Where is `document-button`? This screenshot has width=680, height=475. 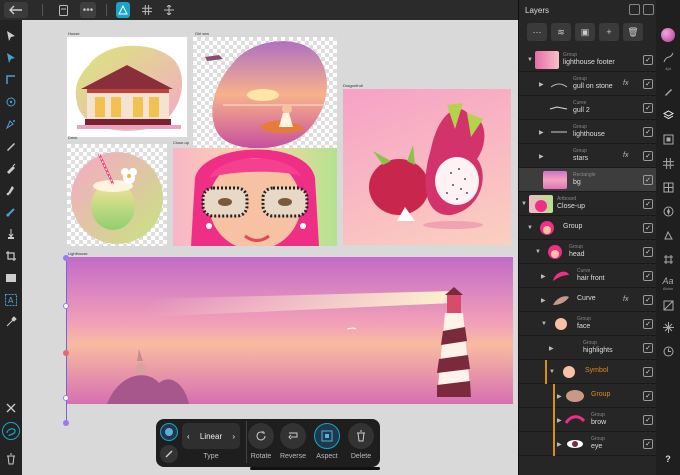
document-button is located at coordinates (63, 10).